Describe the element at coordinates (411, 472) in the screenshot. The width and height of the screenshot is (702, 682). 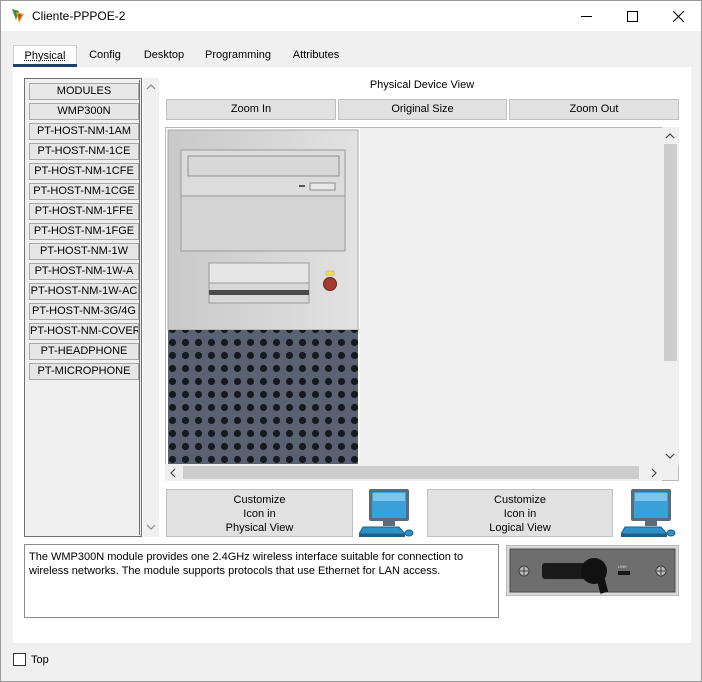
I see `viewport-horizontal-scroll-thumb` at that location.